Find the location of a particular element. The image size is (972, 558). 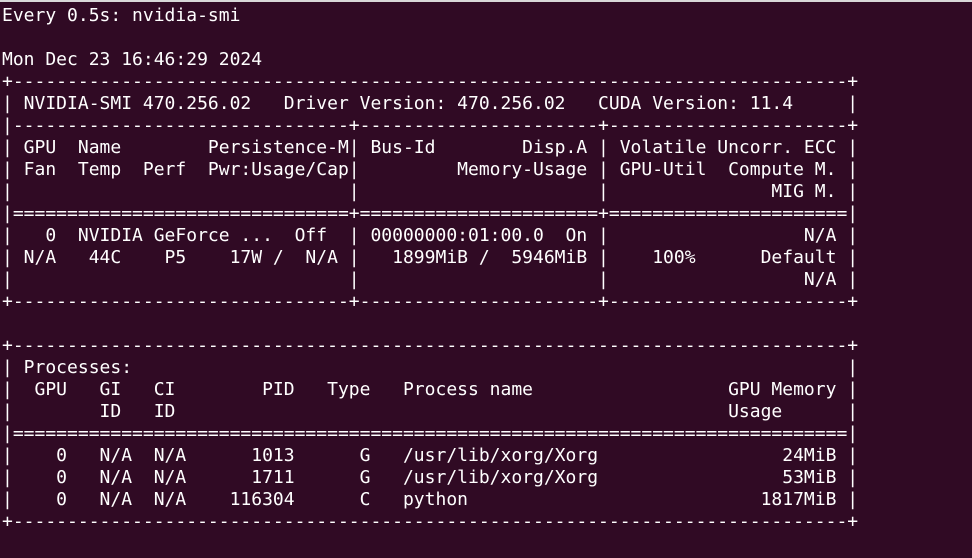

processes-title: | Processes: | is located at coordinates (430, 367).